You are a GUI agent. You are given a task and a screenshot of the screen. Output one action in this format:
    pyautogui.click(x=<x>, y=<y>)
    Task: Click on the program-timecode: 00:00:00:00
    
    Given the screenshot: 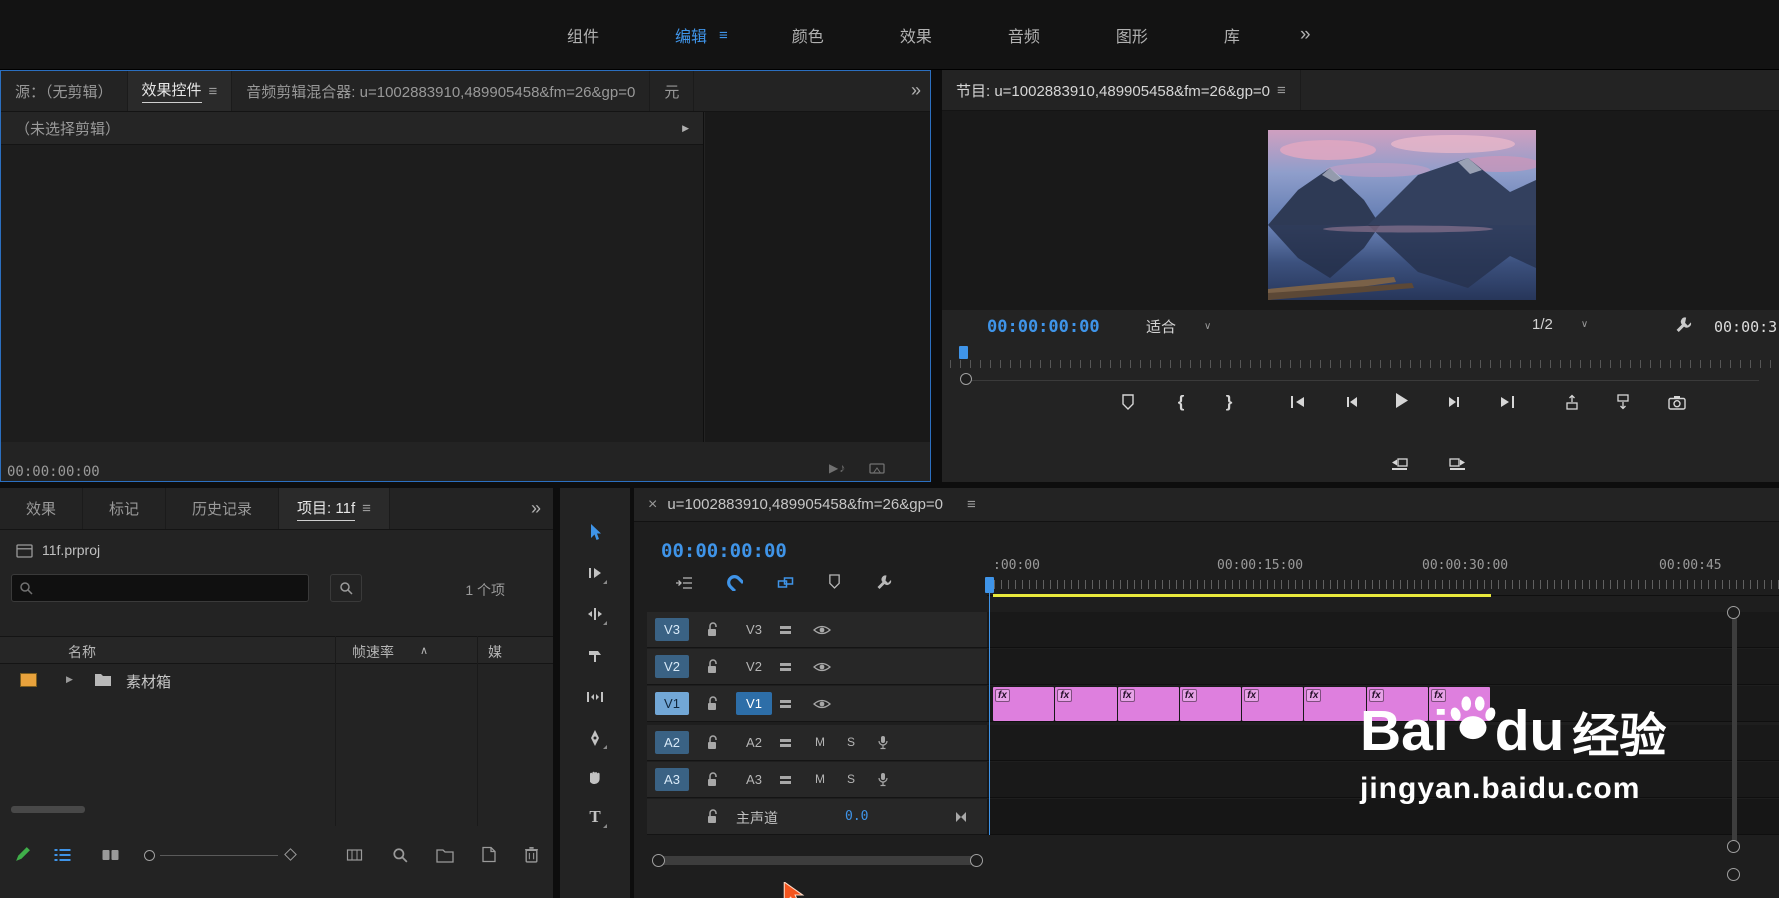 What is the action you would take?
    pyautogui.click(x=1043, y=327)
    